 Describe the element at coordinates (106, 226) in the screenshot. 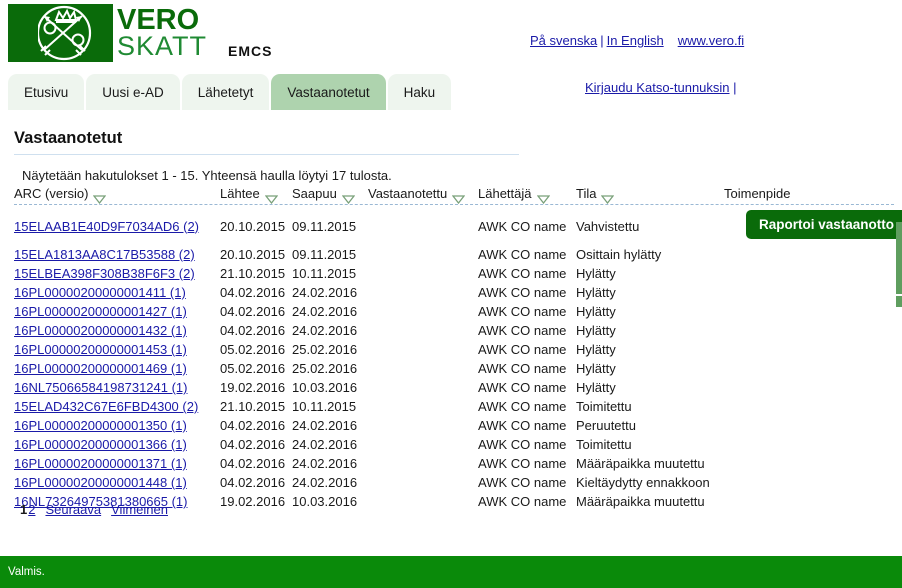

I see `arc-link: 15ELAAB1E40D9F7034AD6 (2)` at that location.